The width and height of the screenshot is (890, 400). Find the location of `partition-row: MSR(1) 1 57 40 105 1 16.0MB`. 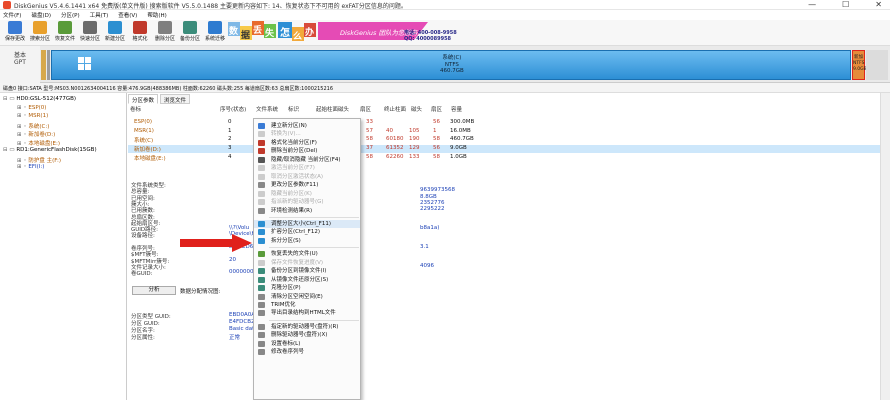

partition-row: MSR(1) 1 57 40 105 1 16.0MB is located at coordinates (509, 132).